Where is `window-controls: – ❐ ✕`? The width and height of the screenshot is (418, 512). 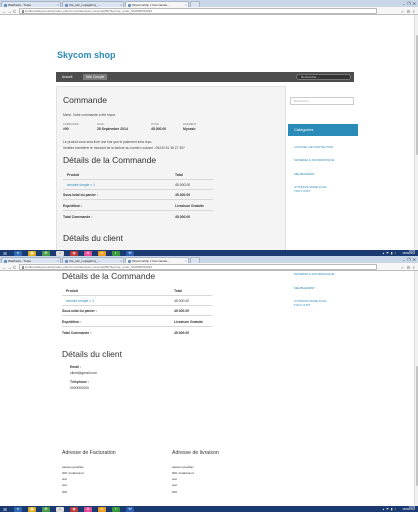 window-controls: – ❐ ✕ is located at coordinates (409, 3).